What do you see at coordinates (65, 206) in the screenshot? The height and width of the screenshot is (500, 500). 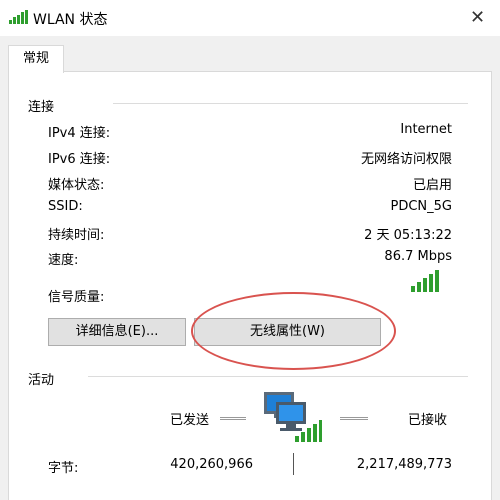 I see `ssid-label: SSID:` at bounding box center [65, 206].